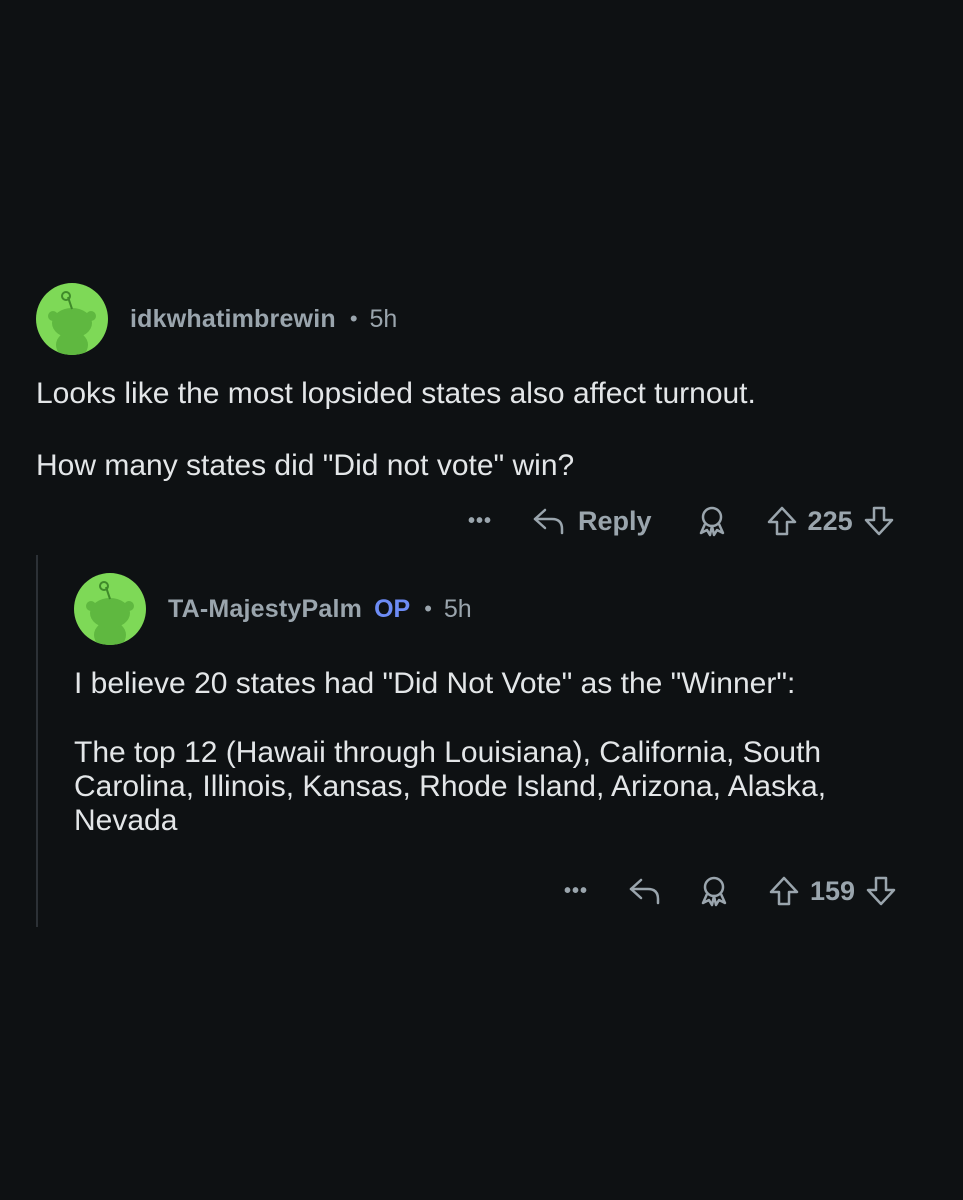 This screenshot has width=963, height=1200. What do you see at coordinates (486, 319) in the screenshot?
I see `comment-header: idkwhatimbrewin • 5h` at bounding box center [486, 319].